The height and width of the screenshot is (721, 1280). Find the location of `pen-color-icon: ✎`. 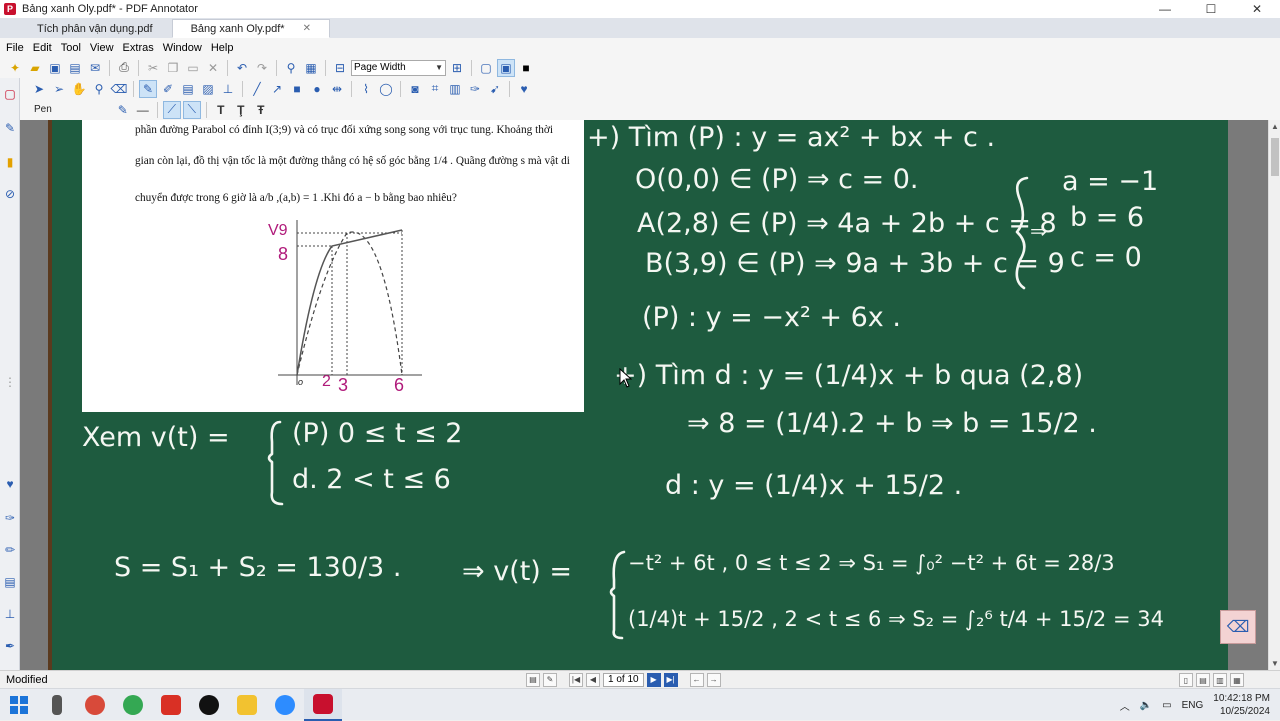

pen-color-icon: ✎ is located at coordinates (123, 110).